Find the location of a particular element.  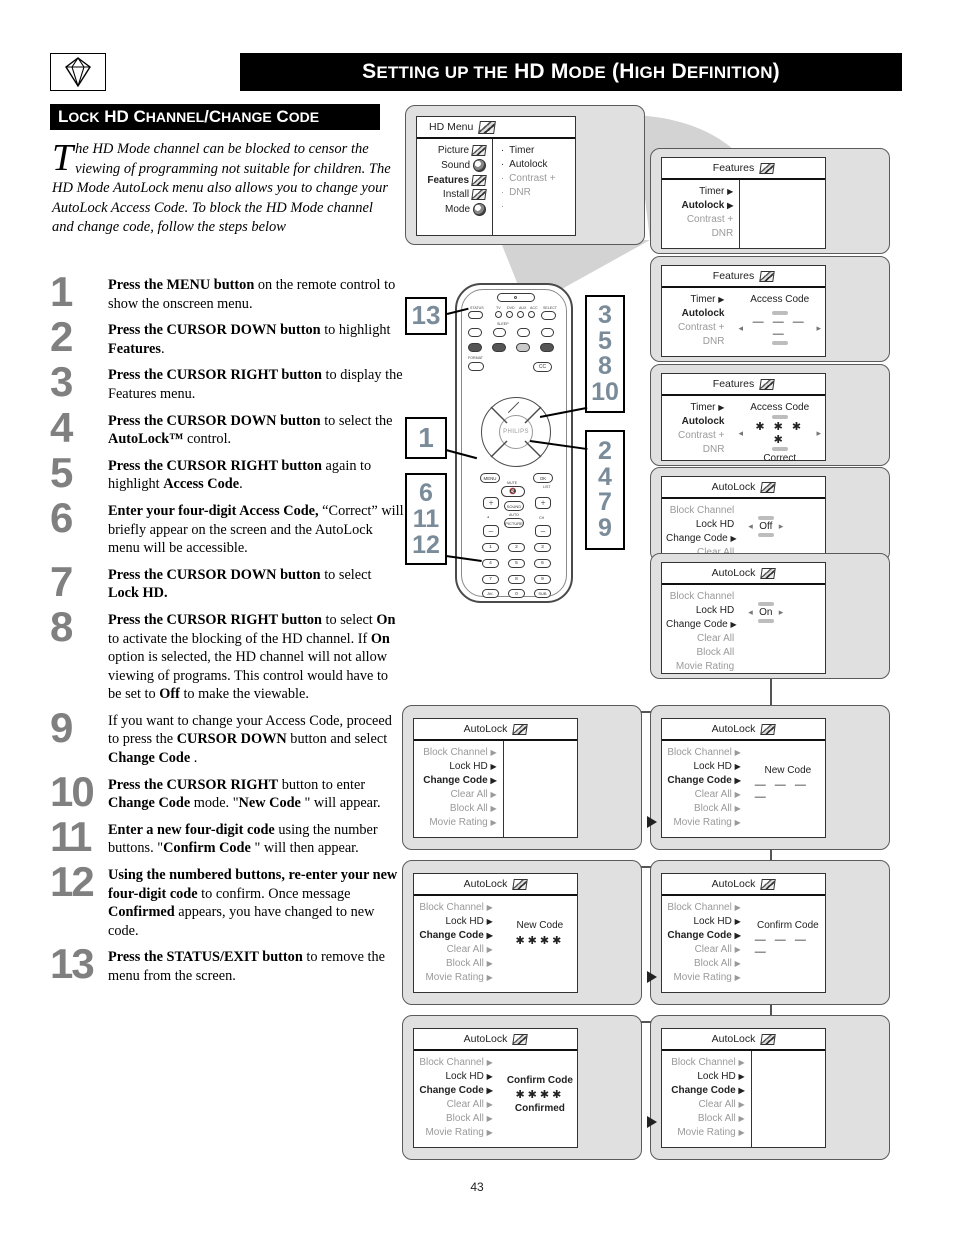

volume-down-button: – is located at coordinates (491, 531).